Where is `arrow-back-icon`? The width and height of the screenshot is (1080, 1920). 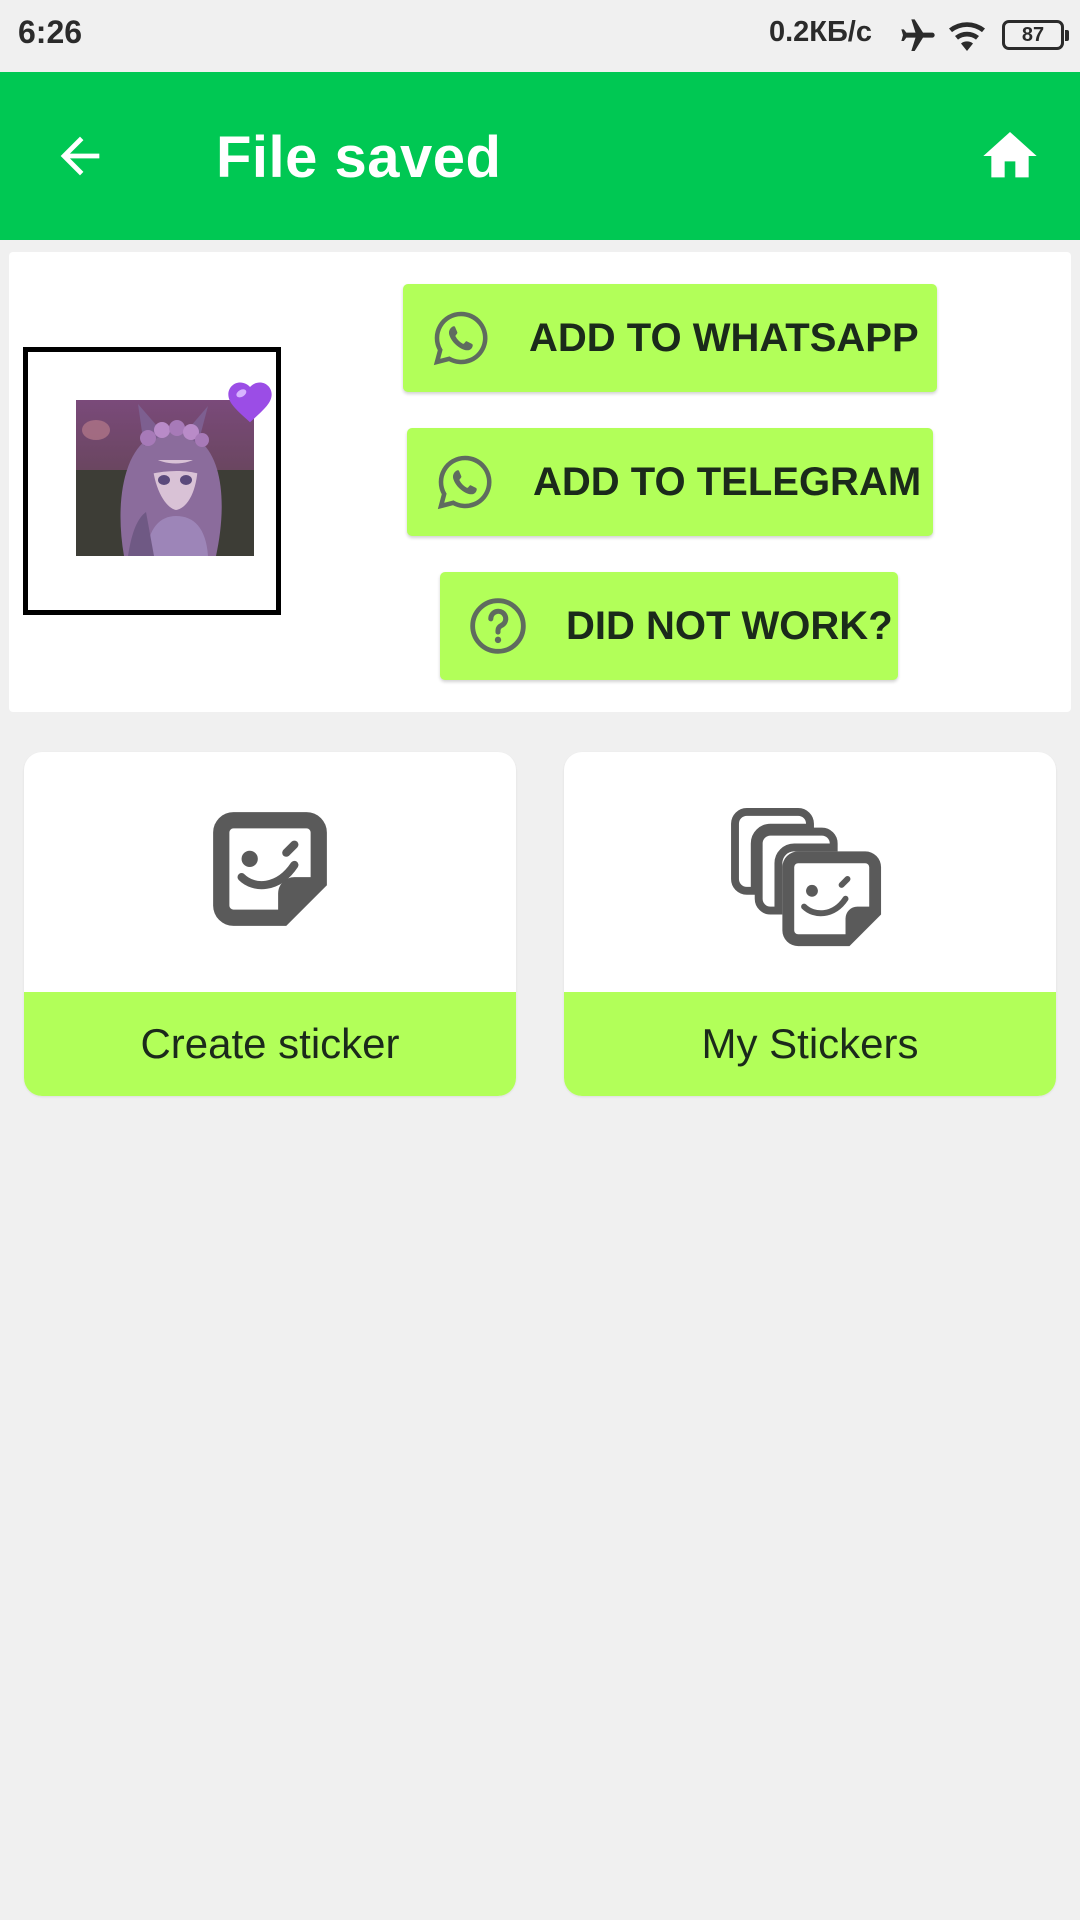 arrow-back-icon is located at coordinates (80, 156).